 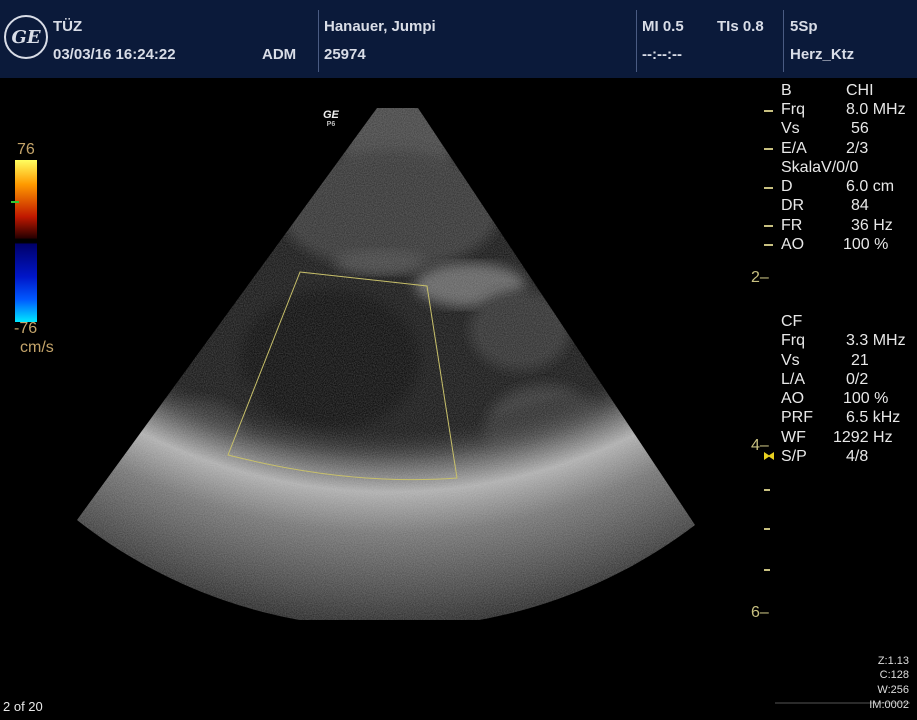 What do you see at coordinates (860, 205) in the screenshot?
I see `param-value: 84` at bounding box center [860, 205].